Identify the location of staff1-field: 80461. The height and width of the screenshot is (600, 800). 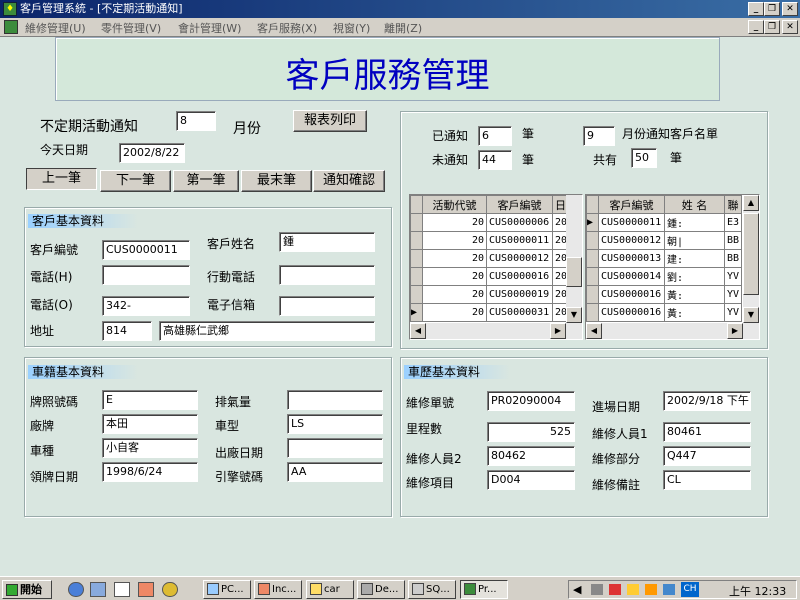
(707, 432).